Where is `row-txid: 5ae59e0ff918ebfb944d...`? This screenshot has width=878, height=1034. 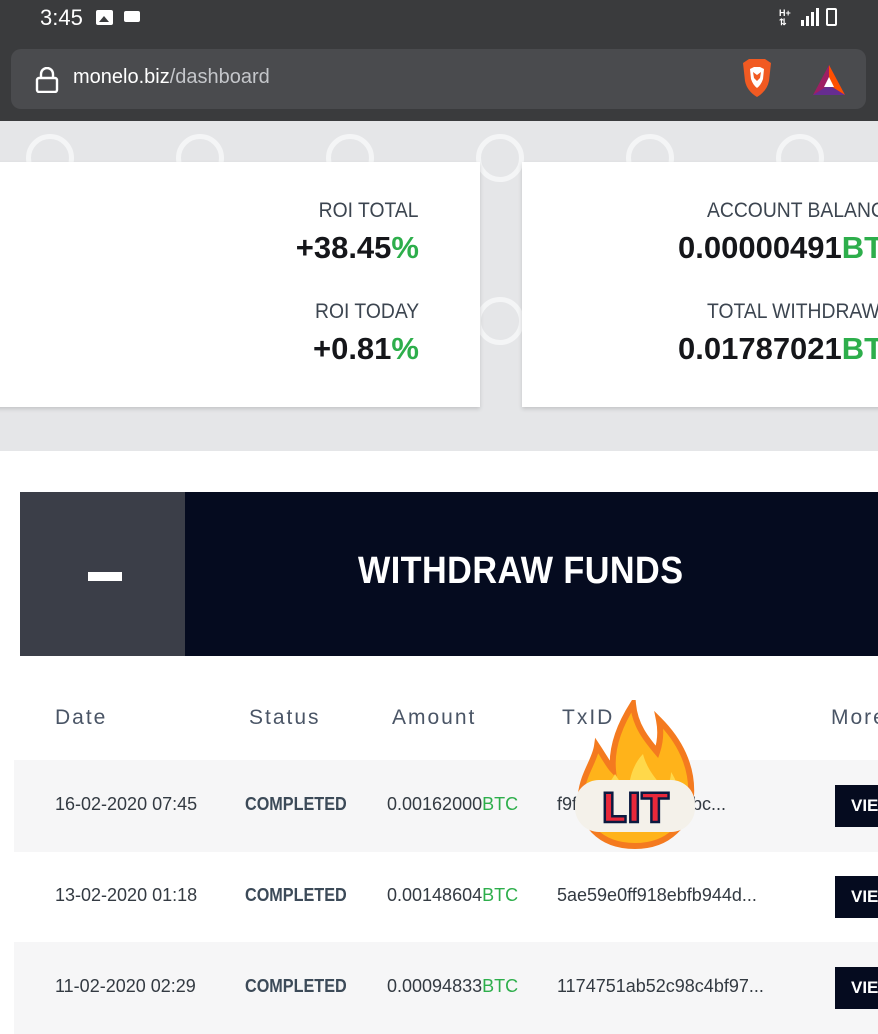 row-txid: 5ae59e0ff918ebfb944d... is located at coordinates (657, 895).